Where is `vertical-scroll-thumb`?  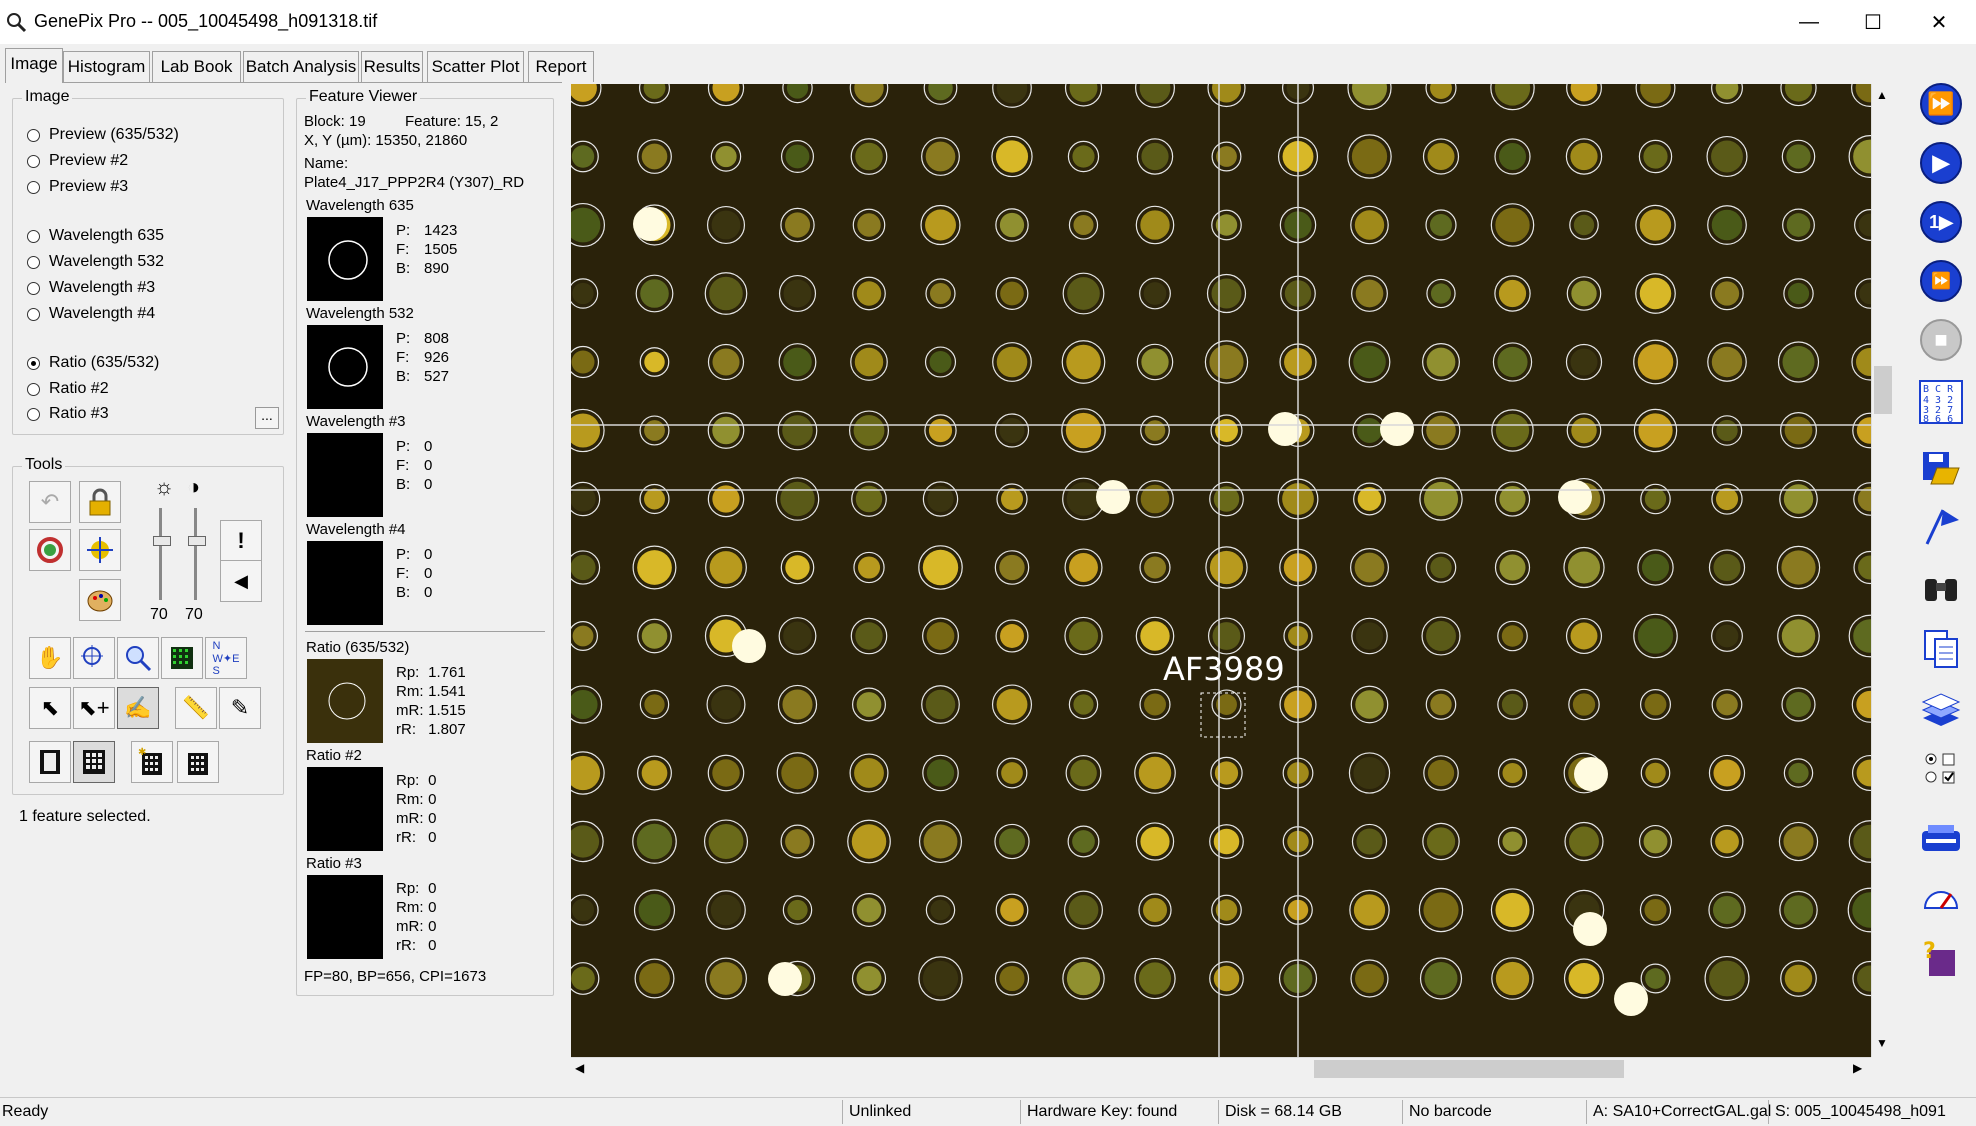 vertical-scroll-thumb is located at coordinates (1883, 390).